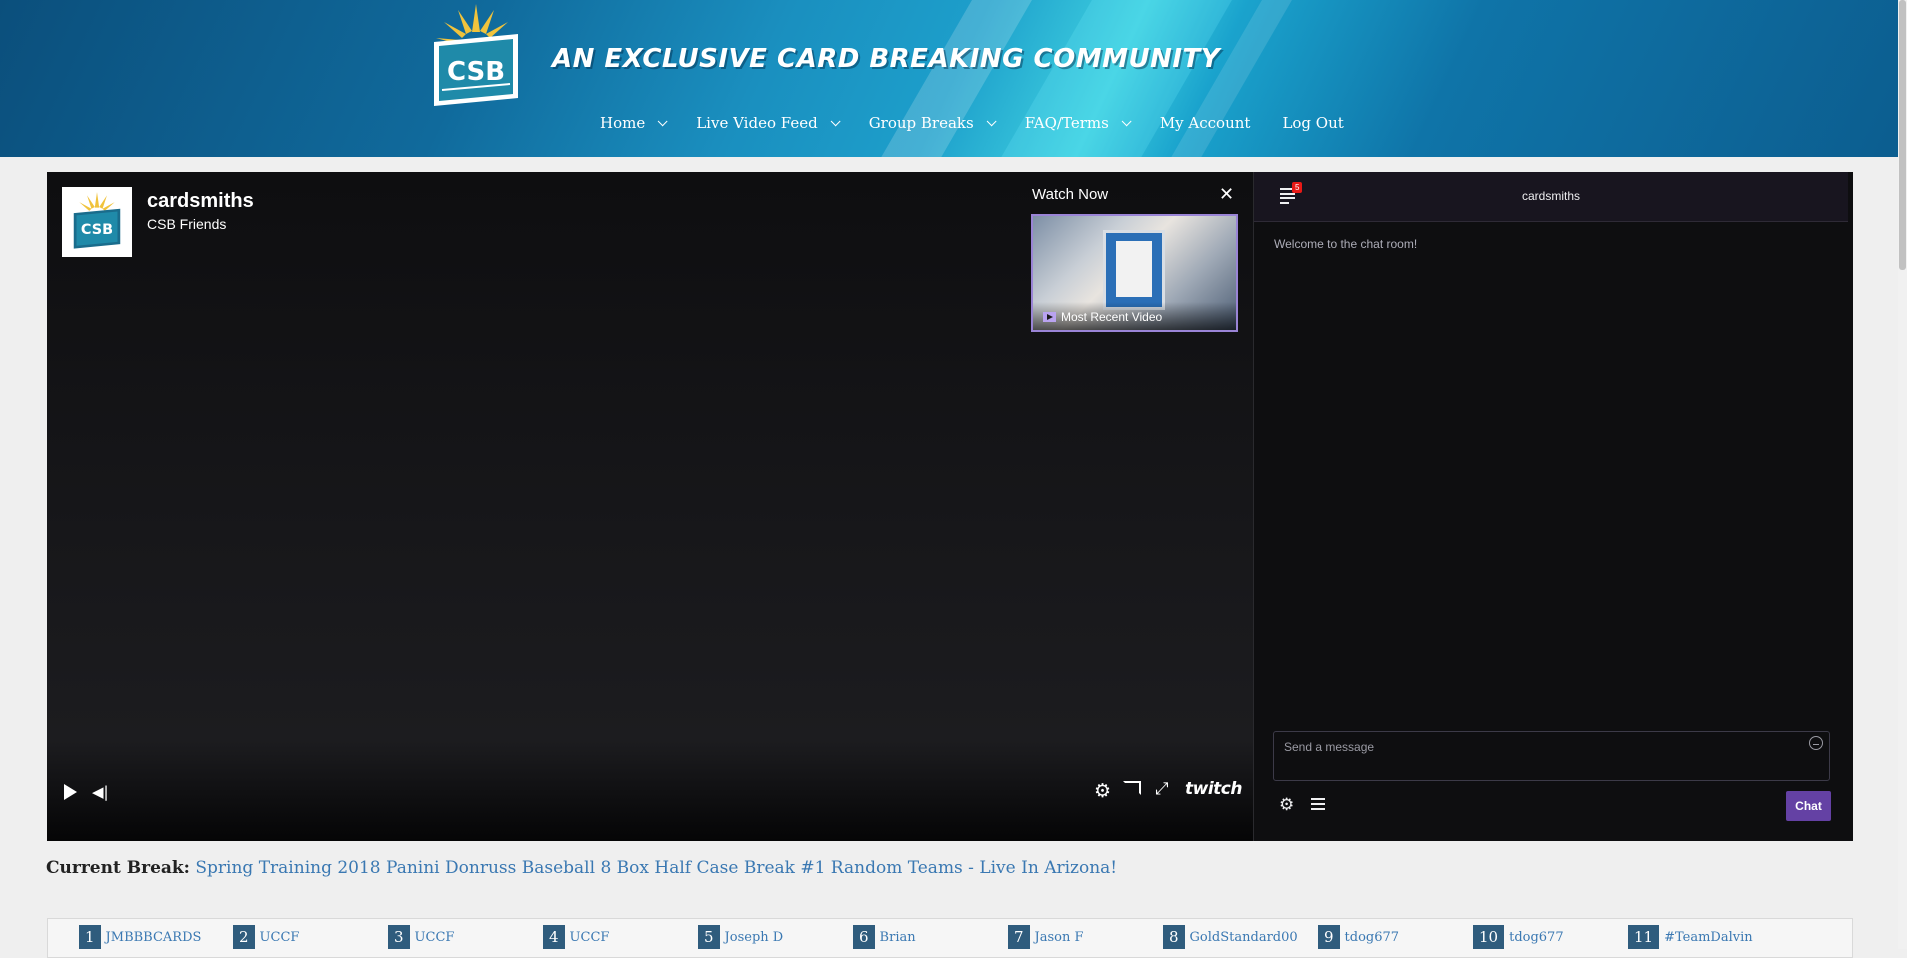 The image size is (1907, 958). Describe the element at coordinates (1066, 123) in the screenshot. I see `nav-label: FAQ/Terms` at that location.